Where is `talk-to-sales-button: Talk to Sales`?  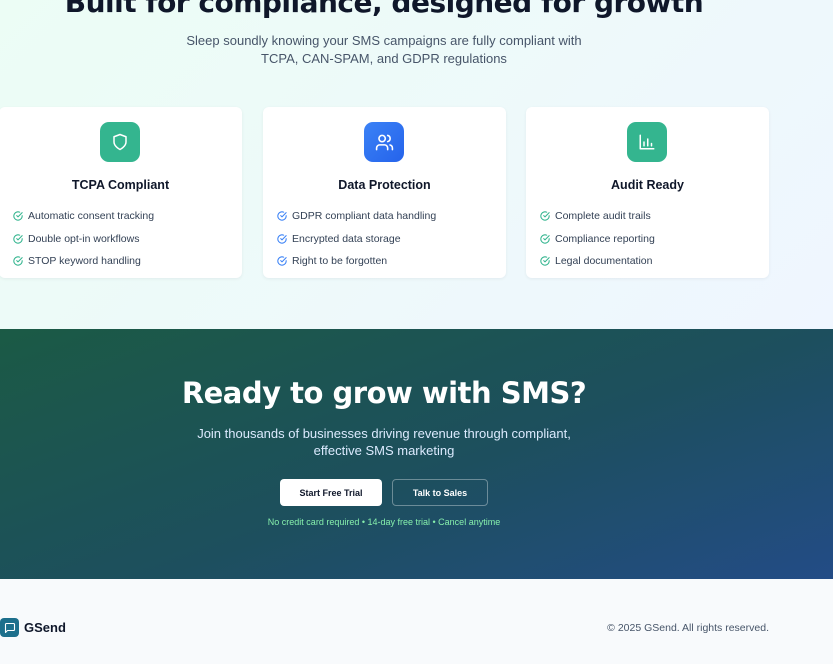
talk-to-sales-button: Talk to Sales is located at coordinates (440, 492).